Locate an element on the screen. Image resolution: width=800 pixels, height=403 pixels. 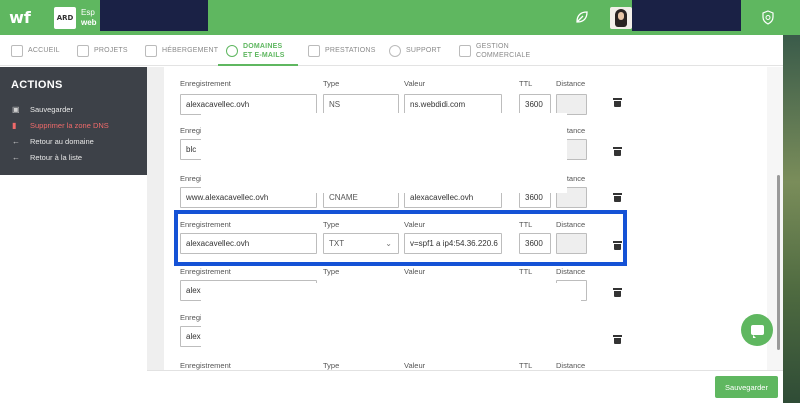
nav-support: Support is located at coordinates (415, 50).